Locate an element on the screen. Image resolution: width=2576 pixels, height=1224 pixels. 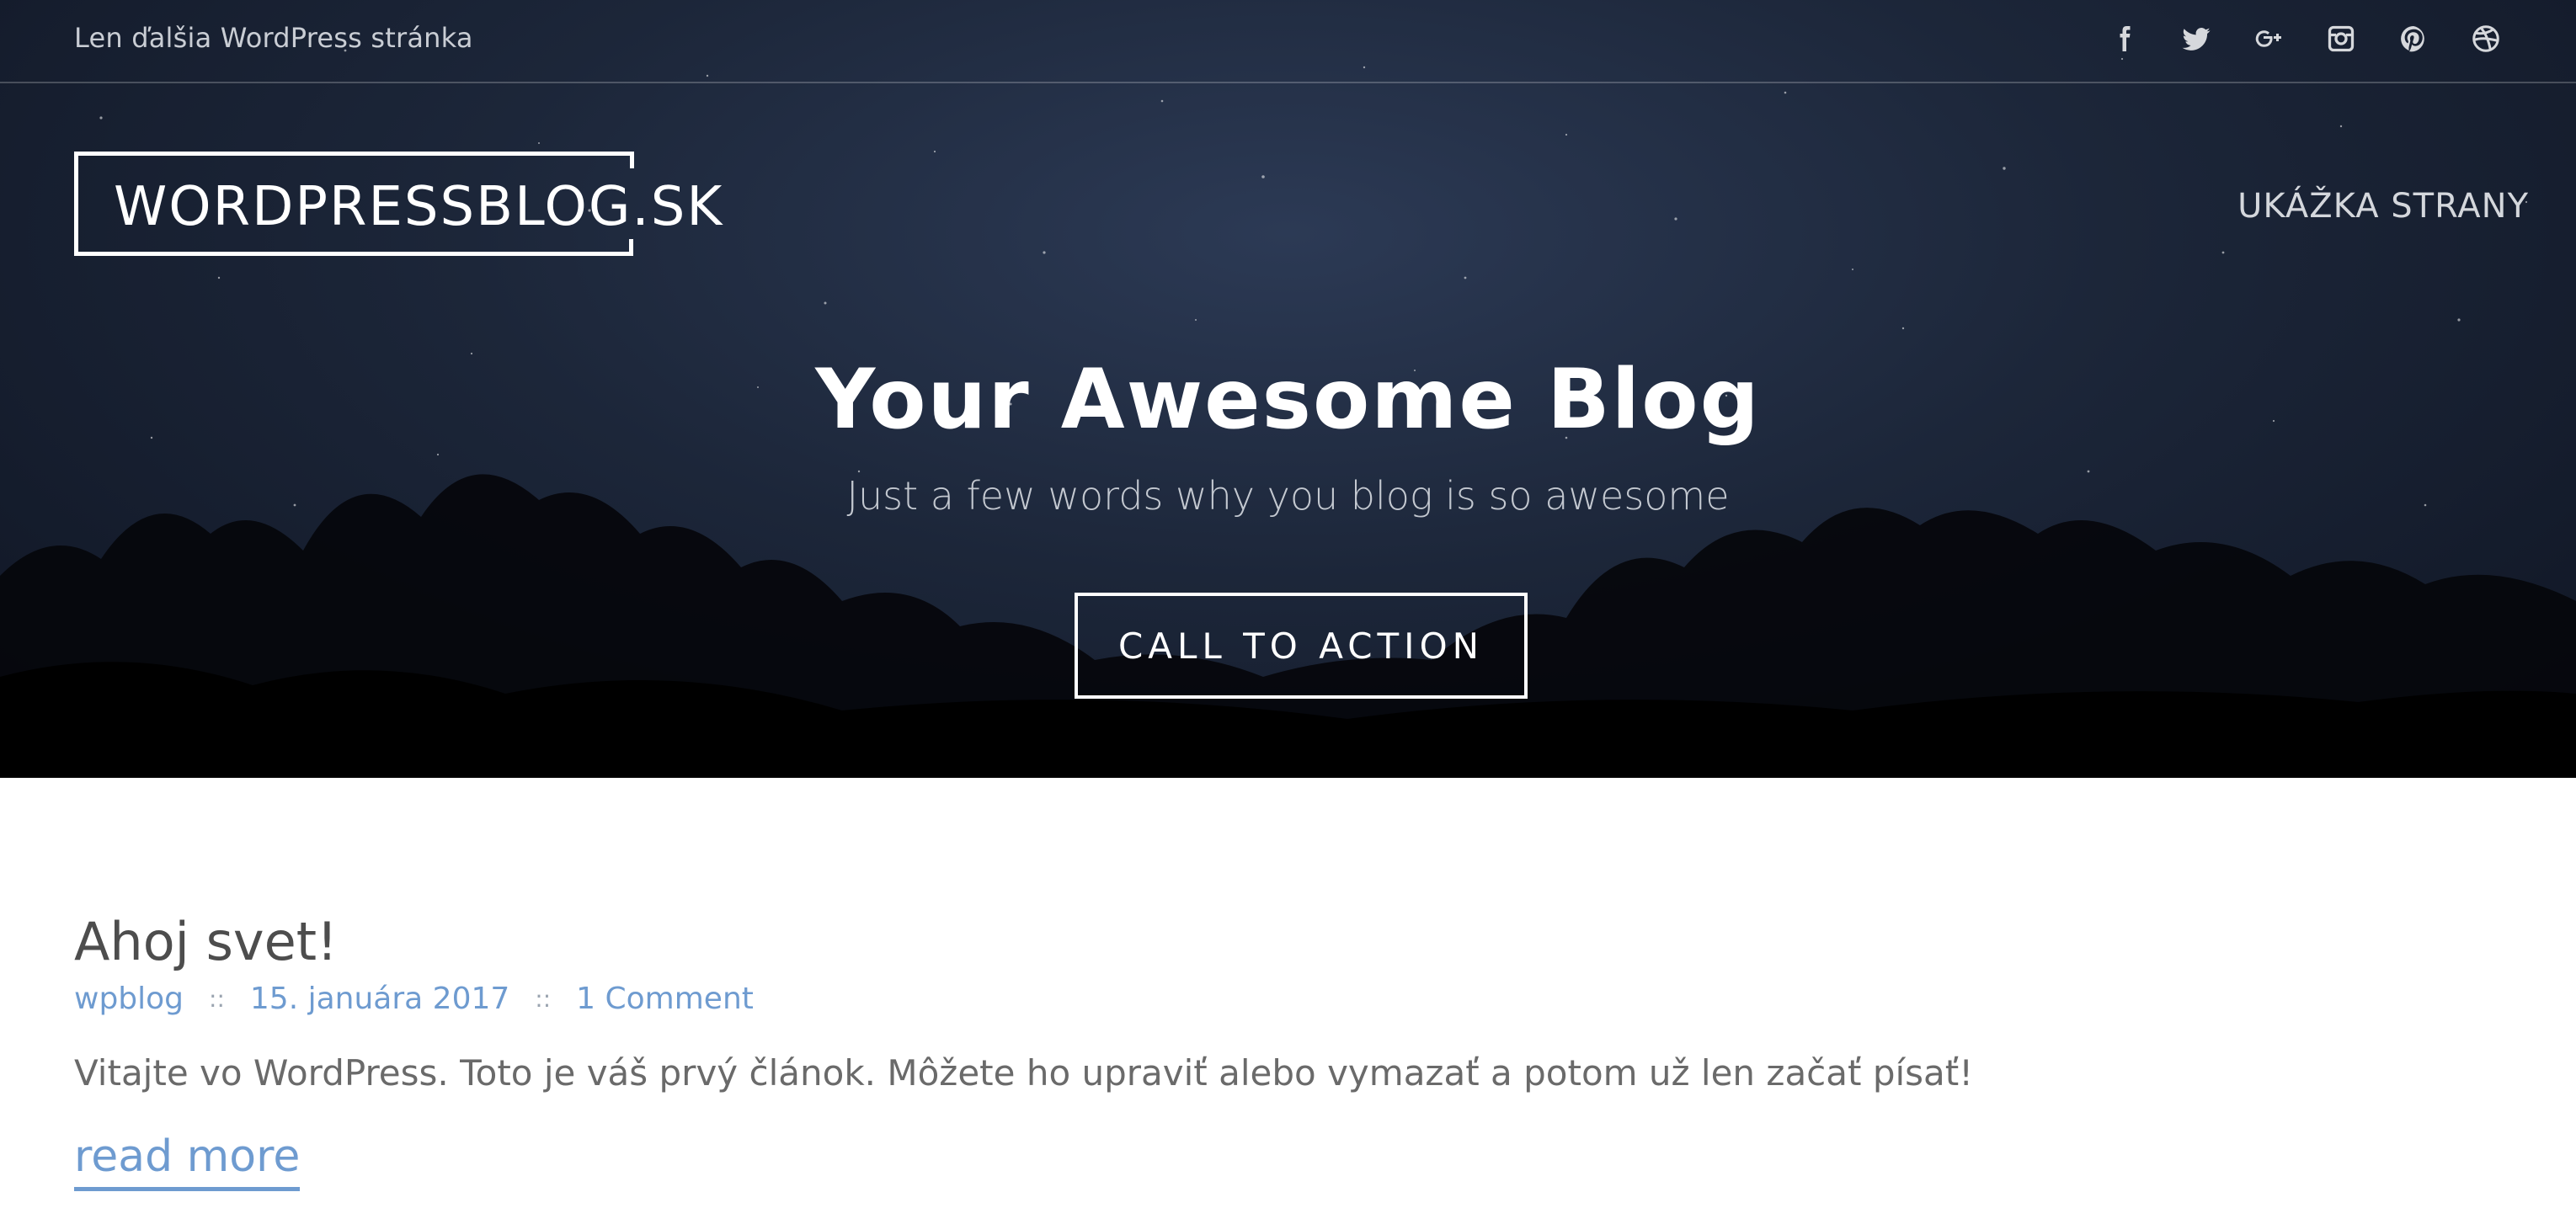
post-comments-link: 1 Comment is located at coordinates (665, 999).